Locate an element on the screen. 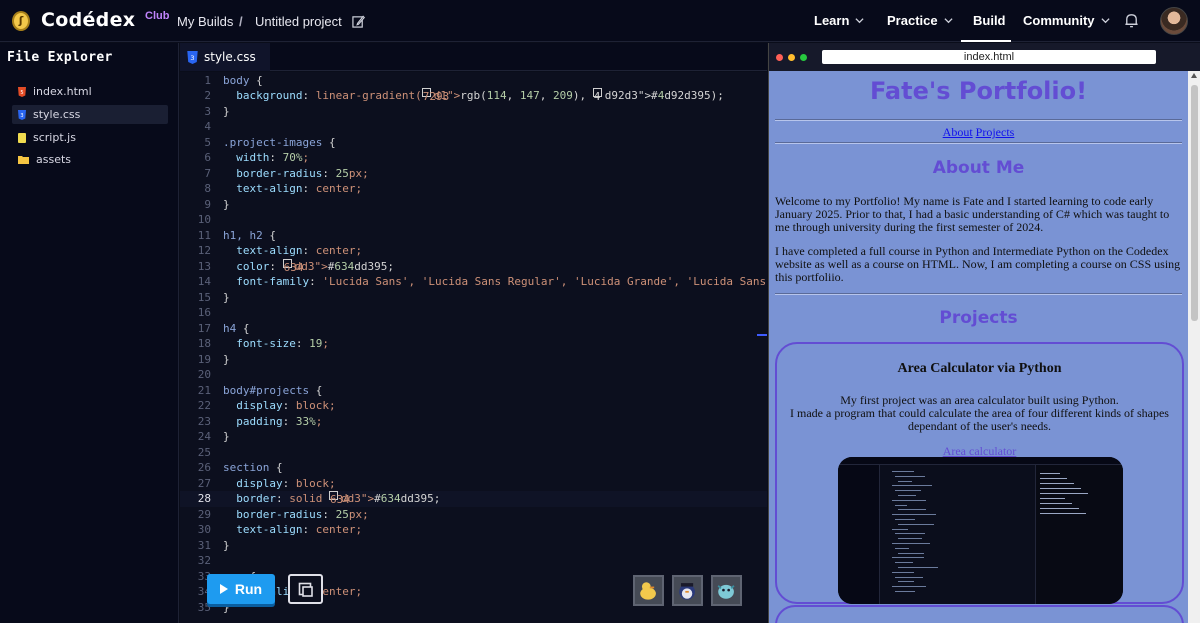  file-name: script.js is located at coordinates (54, 137).